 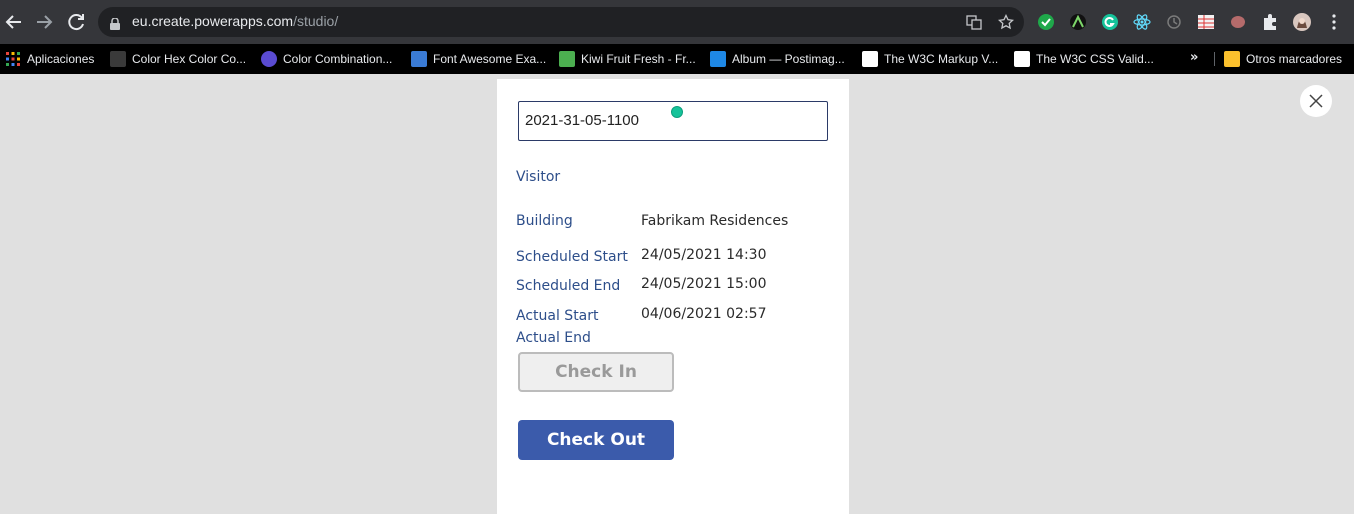 I want to click on lock-icon, so click(x=115, y=22).